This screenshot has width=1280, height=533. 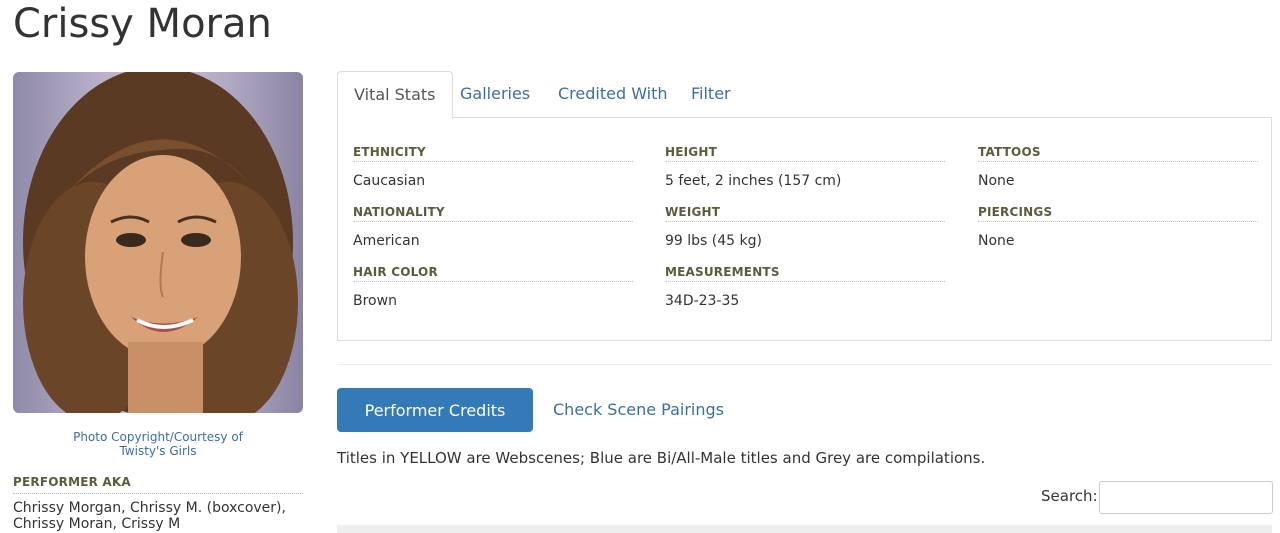 I want to click on stat-piercings: PIERCINGS None, so click(x=1118, y=235).